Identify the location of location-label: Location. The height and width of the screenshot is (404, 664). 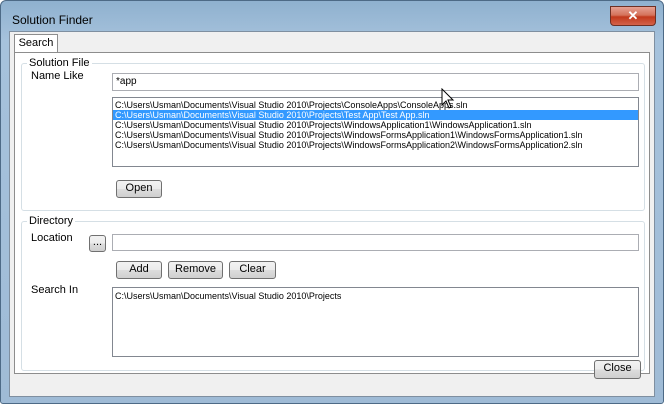
(52, 238).